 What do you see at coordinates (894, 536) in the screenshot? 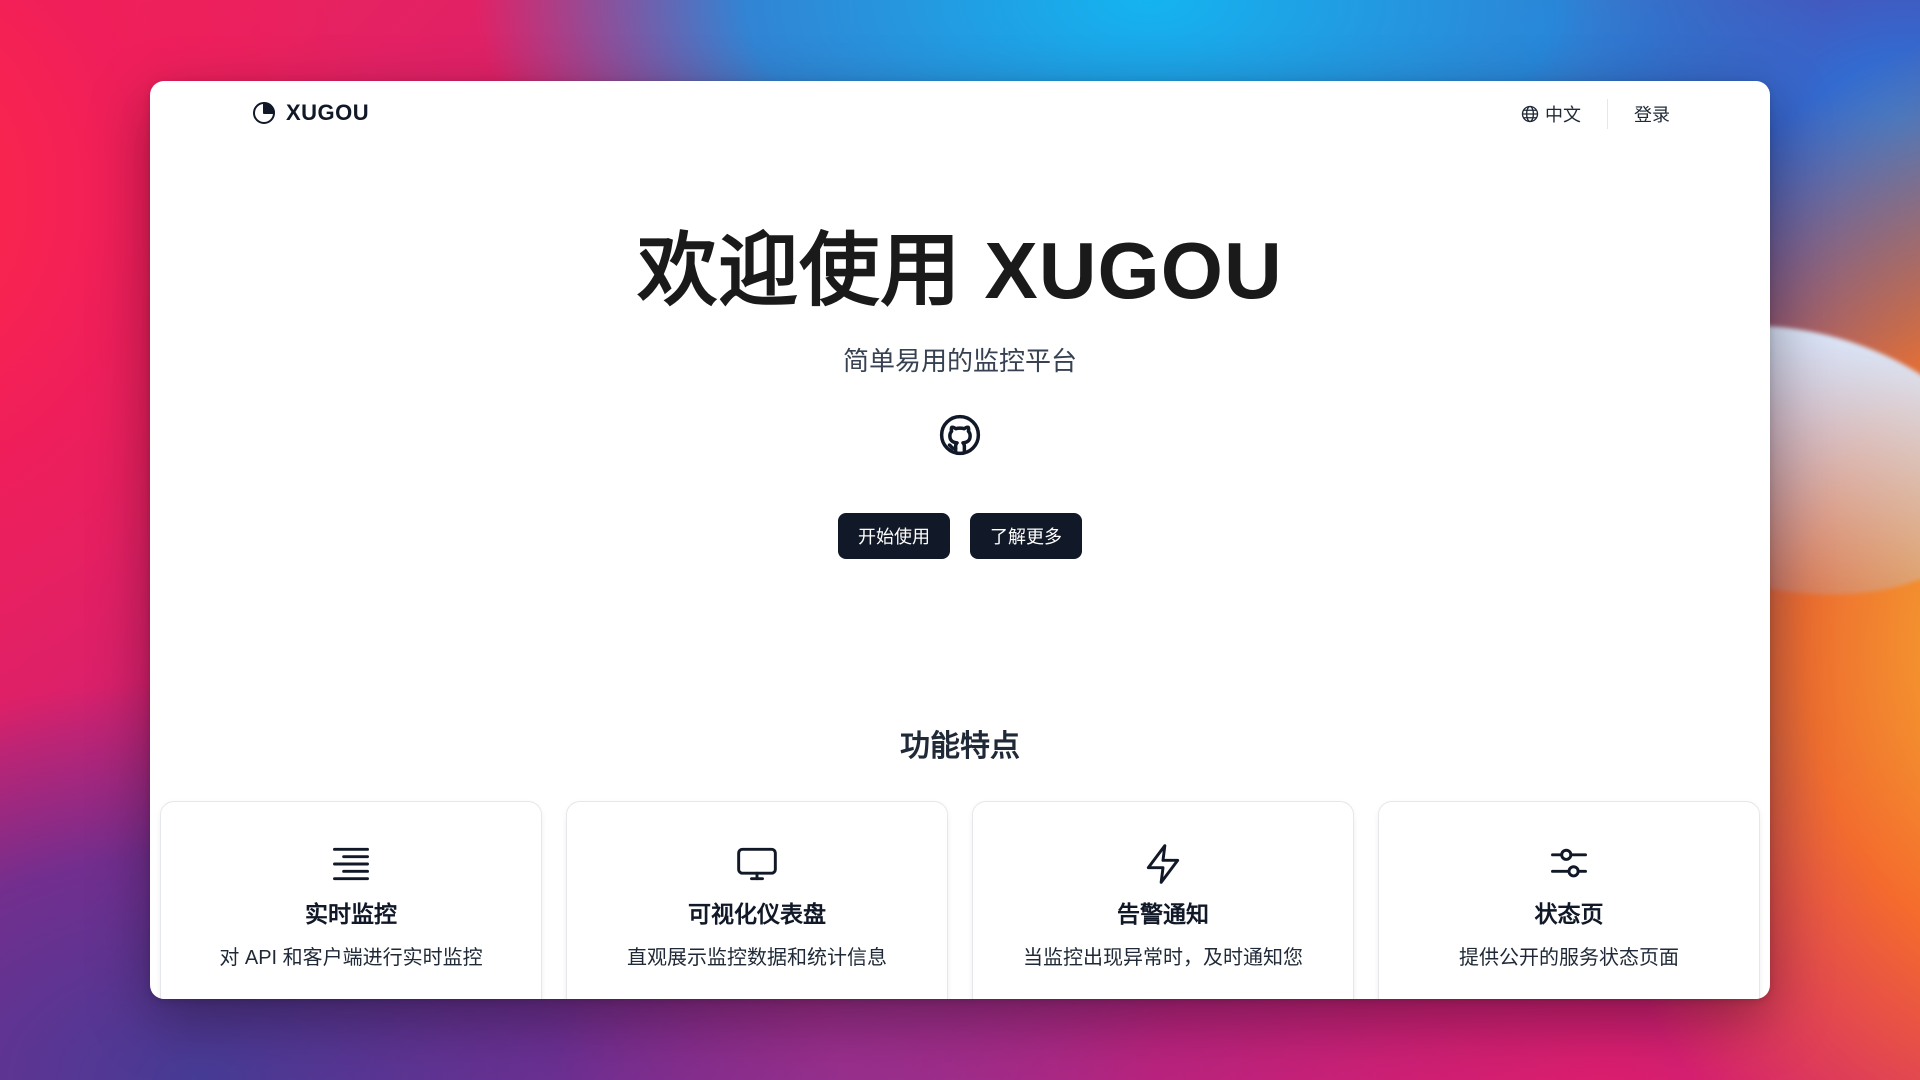
I see `get-started-button: 开始使用` at bounding box center [894, 536].